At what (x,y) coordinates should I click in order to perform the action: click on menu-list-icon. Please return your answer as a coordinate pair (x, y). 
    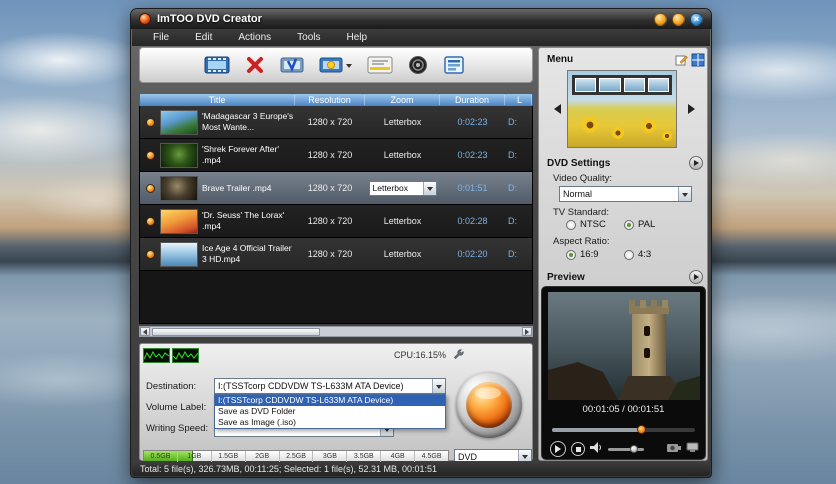
    Looking at the image, I should click on (454, 65).